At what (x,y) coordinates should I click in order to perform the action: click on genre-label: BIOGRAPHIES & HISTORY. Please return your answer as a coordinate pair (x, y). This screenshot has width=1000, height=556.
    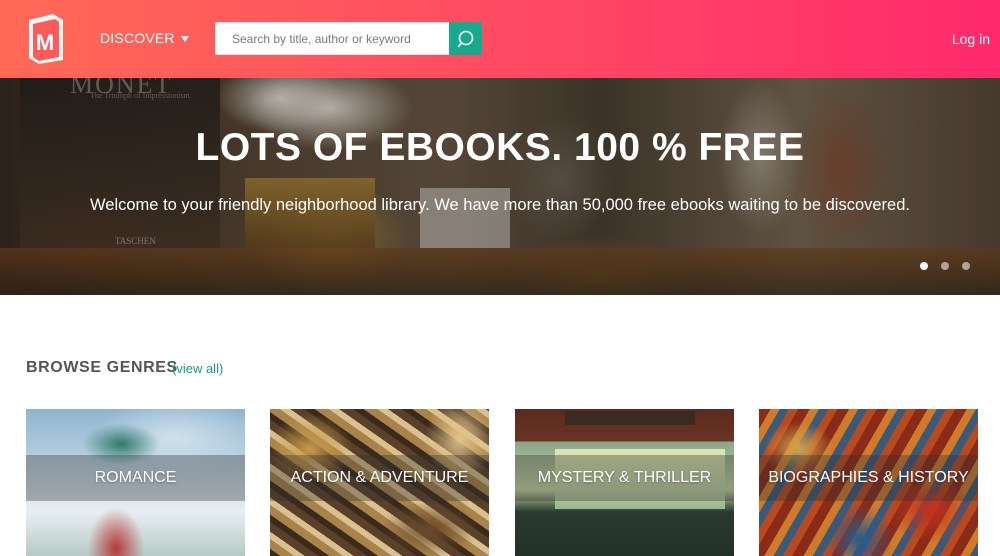
    Looking at the image, I should click on (868, 478).